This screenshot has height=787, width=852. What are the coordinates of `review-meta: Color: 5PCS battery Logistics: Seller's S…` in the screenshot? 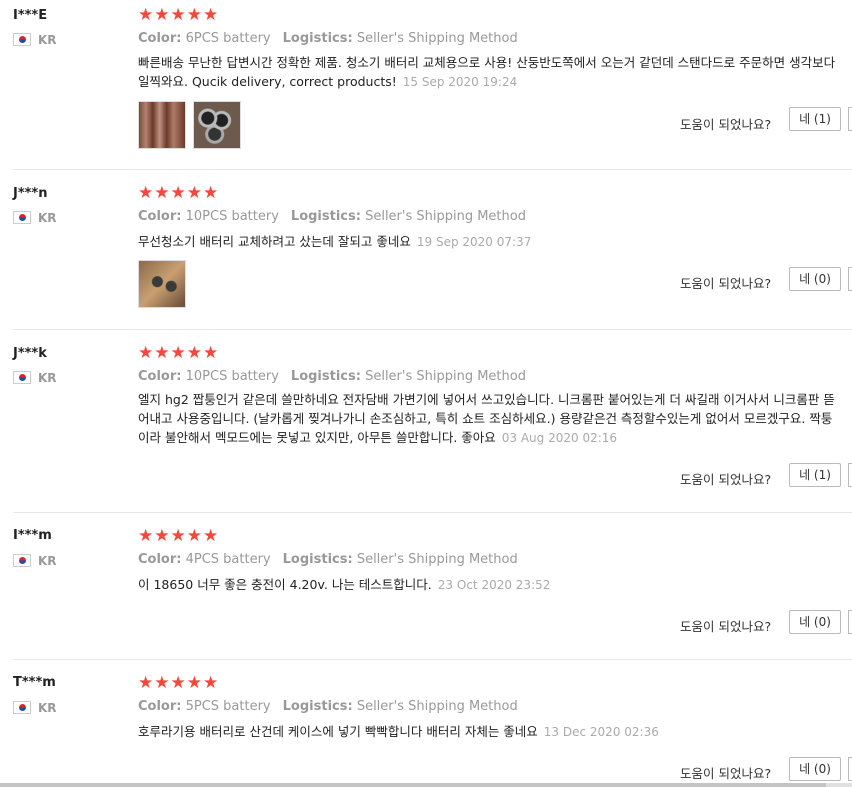 It's located at (328, 706).